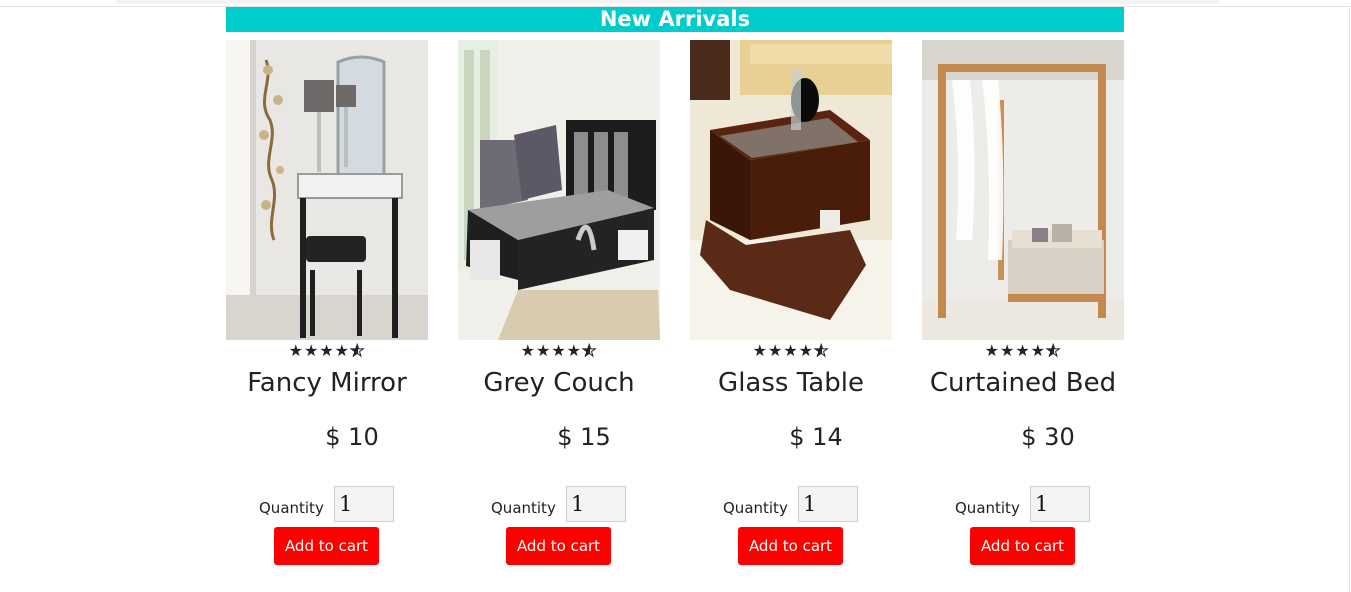  Describe the element at coordinates (667, 2) in the screenshot. I see `browser-top-shadow` at that location.